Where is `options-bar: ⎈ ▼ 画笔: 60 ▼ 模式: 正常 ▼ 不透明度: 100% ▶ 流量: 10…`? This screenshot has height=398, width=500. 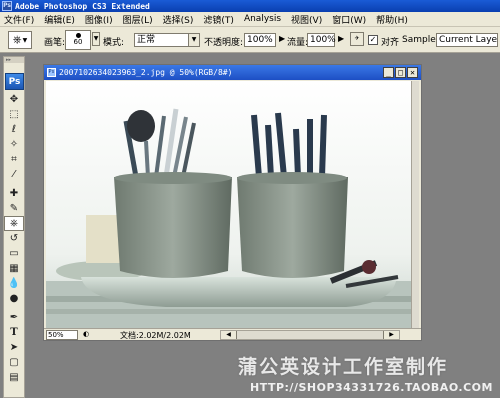 options-bar: ⎈ ▼ 画笔: 60 ▼ 模式: 正常 ▼ 不透明度: 100% ▶ 流量: 10… is located at coordinates (250, 40).